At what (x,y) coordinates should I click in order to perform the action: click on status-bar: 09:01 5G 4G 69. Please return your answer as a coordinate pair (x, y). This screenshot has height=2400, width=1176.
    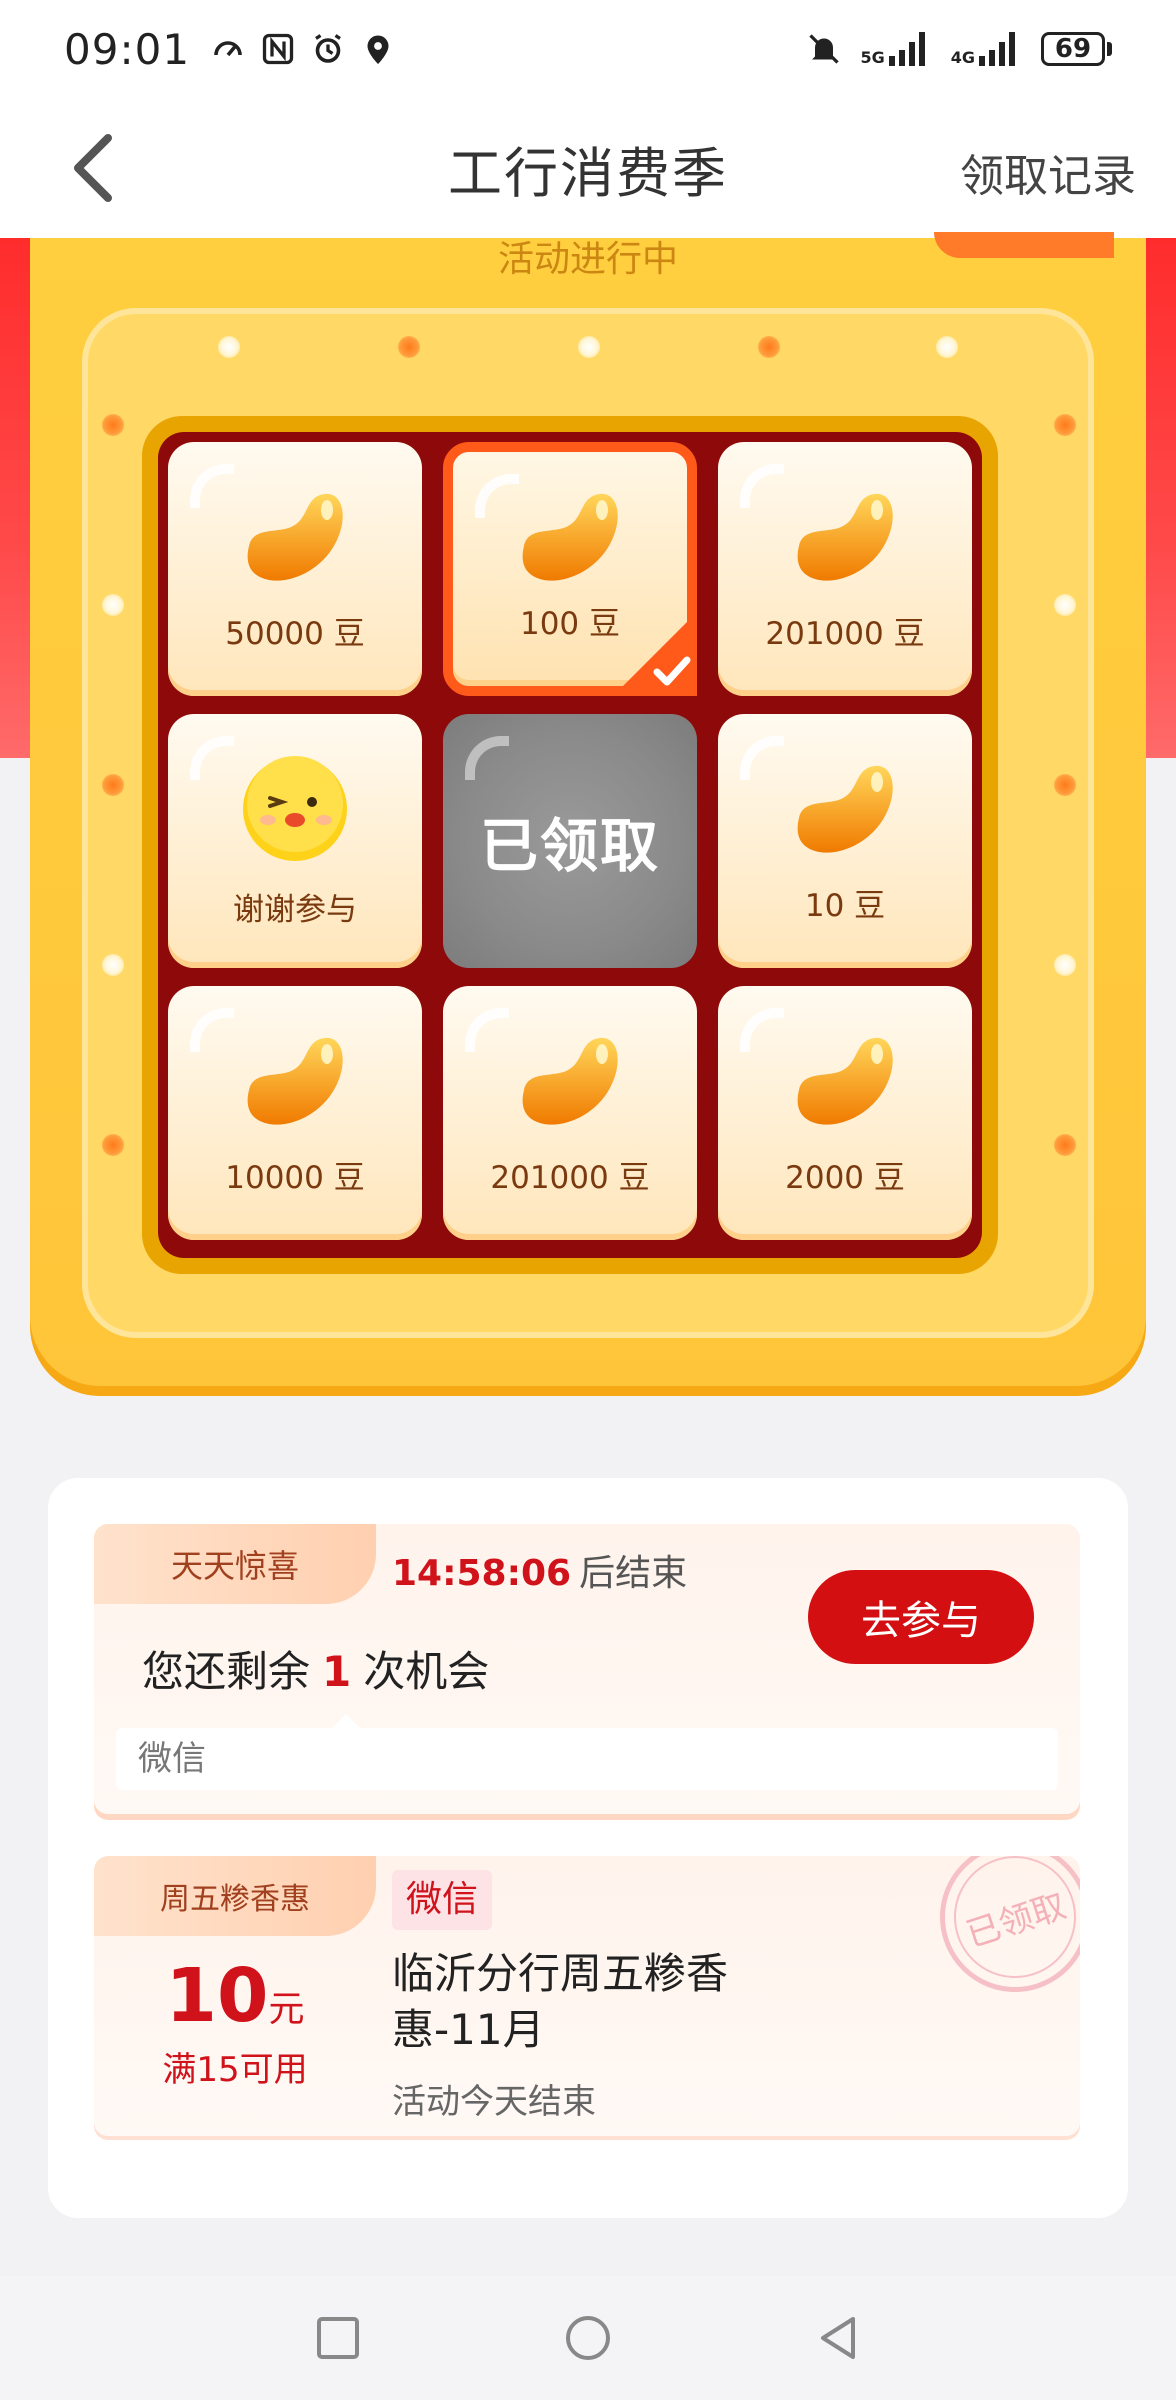
    Looking at the image, I should click on (588, 49).